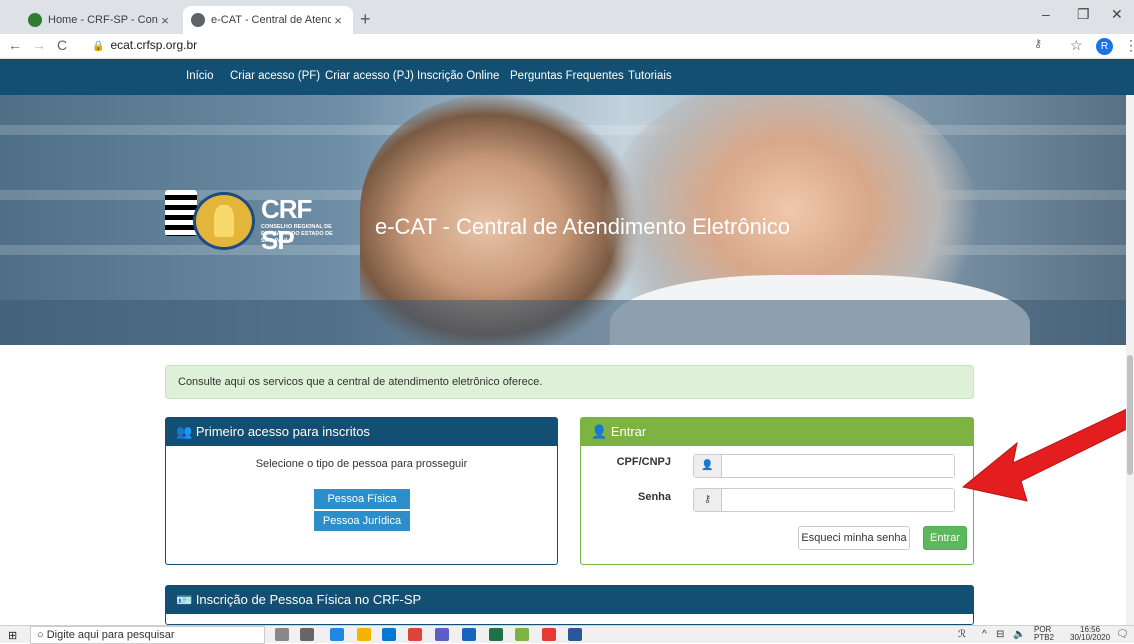  What do you see at coordinates (307, 634) in the screenshot?
I see `task-view-icon` at bounding box center [307, 634].